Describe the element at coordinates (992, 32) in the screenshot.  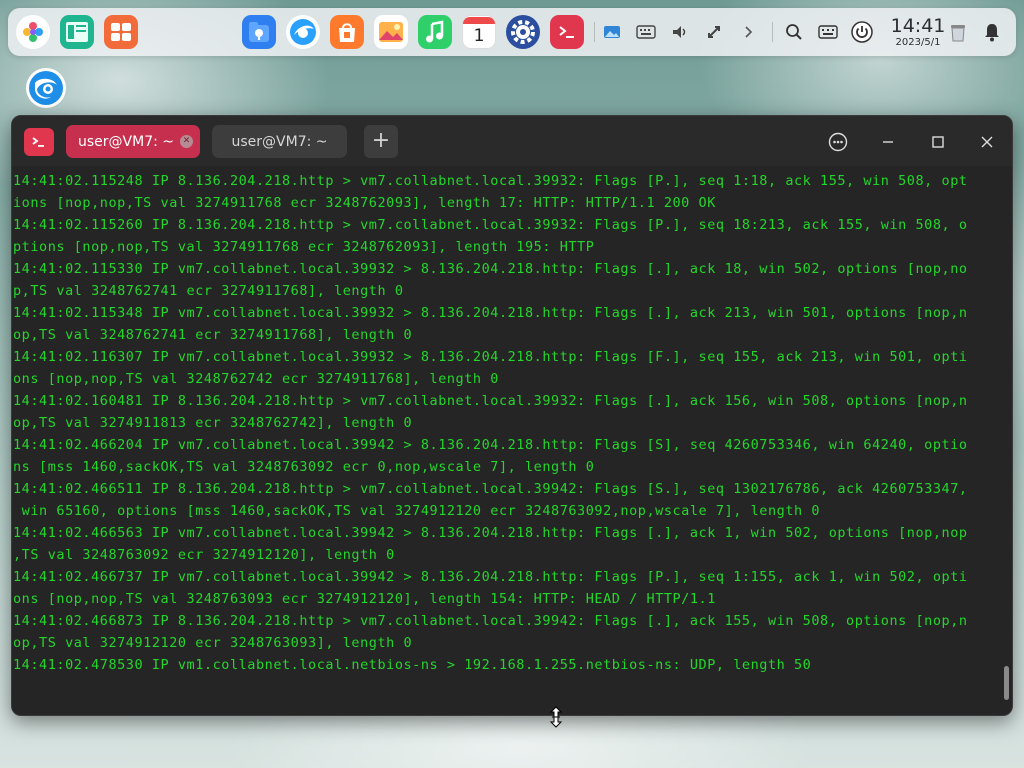
I see `notification-icon` at that location.